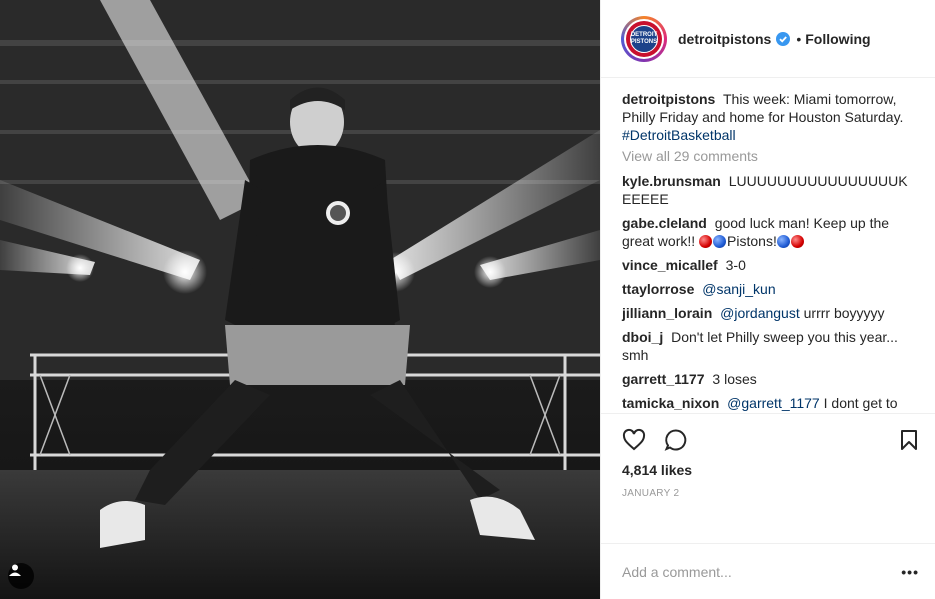 The width and height of the screenshot is (935, 599). Describe the element at coordinates (651, 493) in the screenshot. I see `post-date: JANUARY 2` at that location.